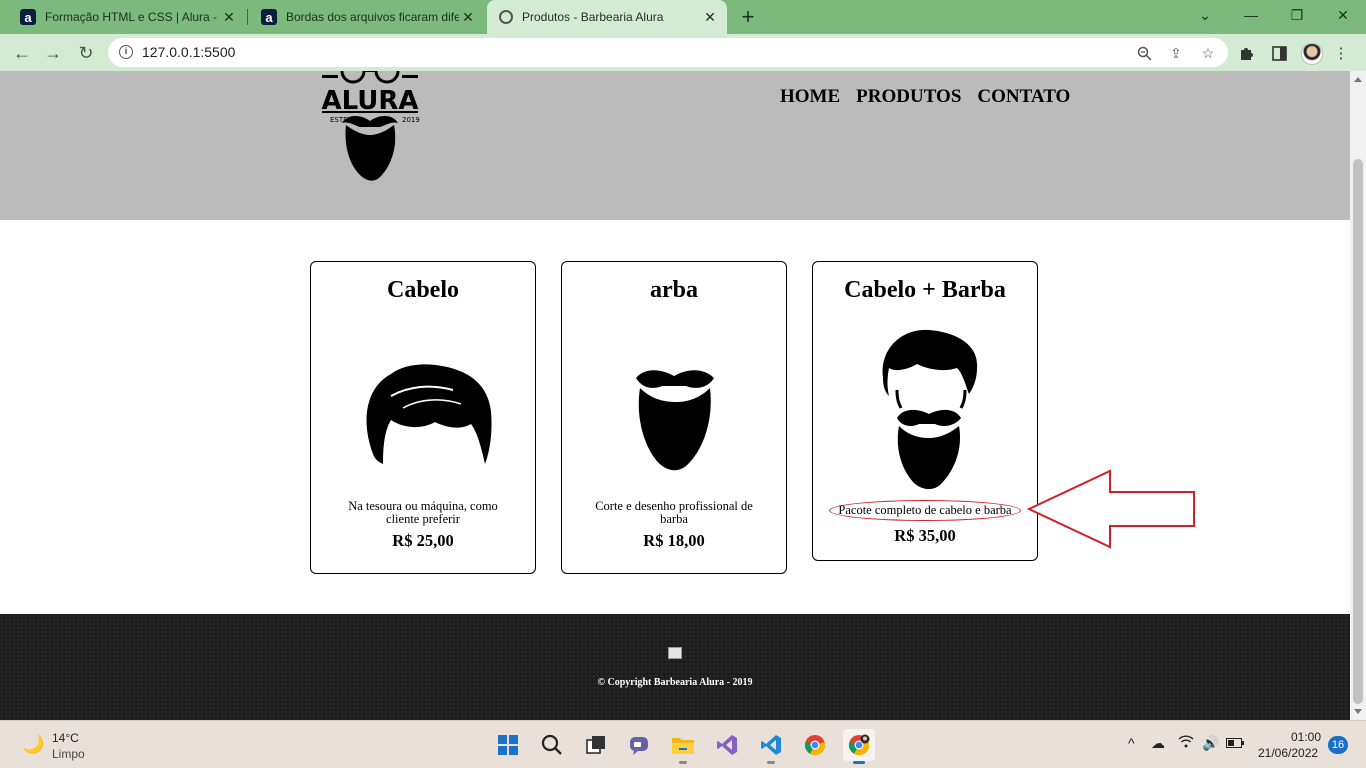 The height and width of the screenshot is (768, 1366). What do you see at coordinates (126, 52) in the screenshot?
I see `site-info-icon: i` at bounding box center [126, 52].